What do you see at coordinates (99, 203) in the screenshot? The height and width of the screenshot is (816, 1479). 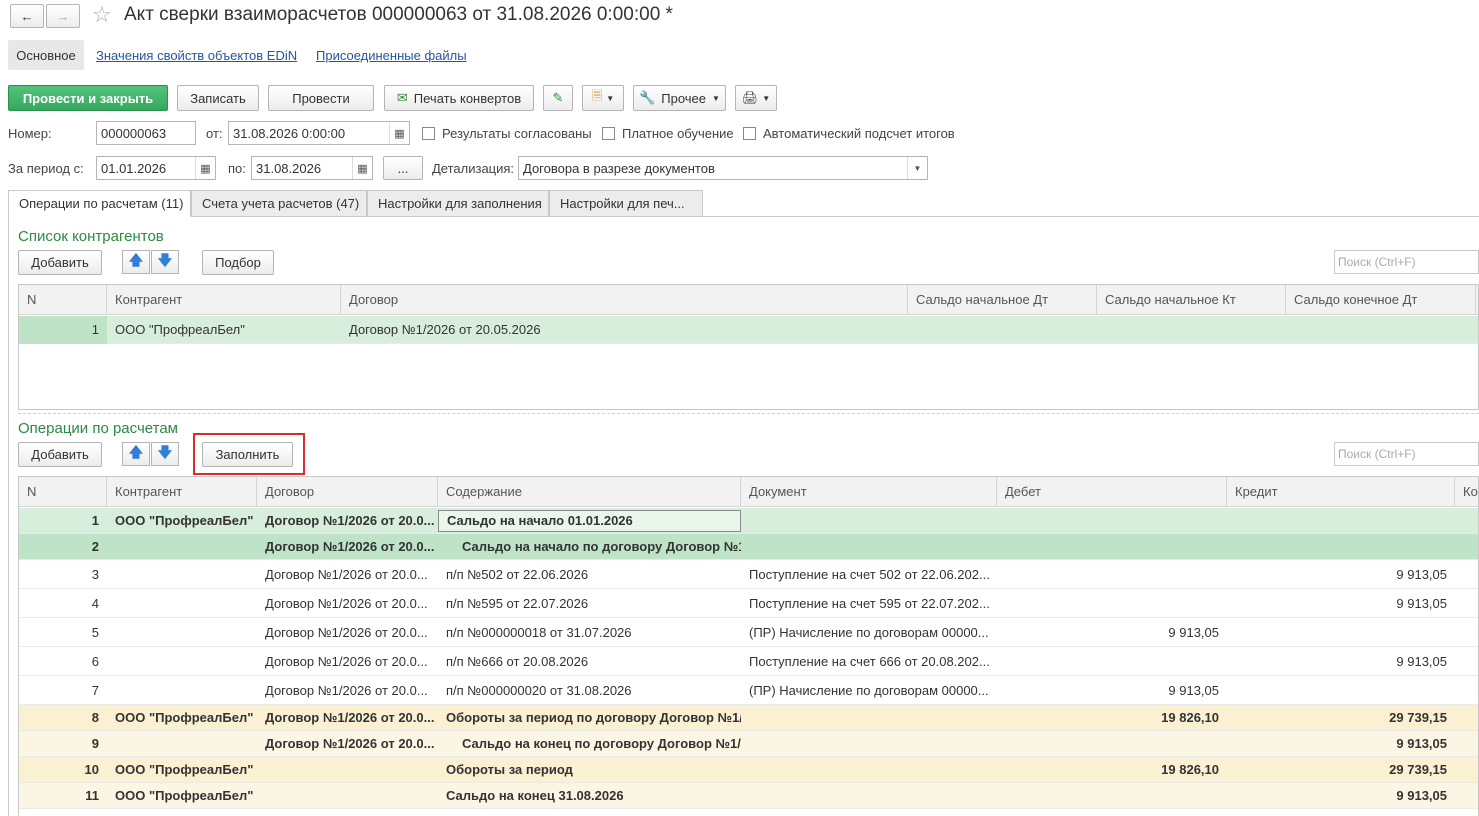 I see `tab-operations: Операции по расчетам (11)` at bounding box center [99, 203].